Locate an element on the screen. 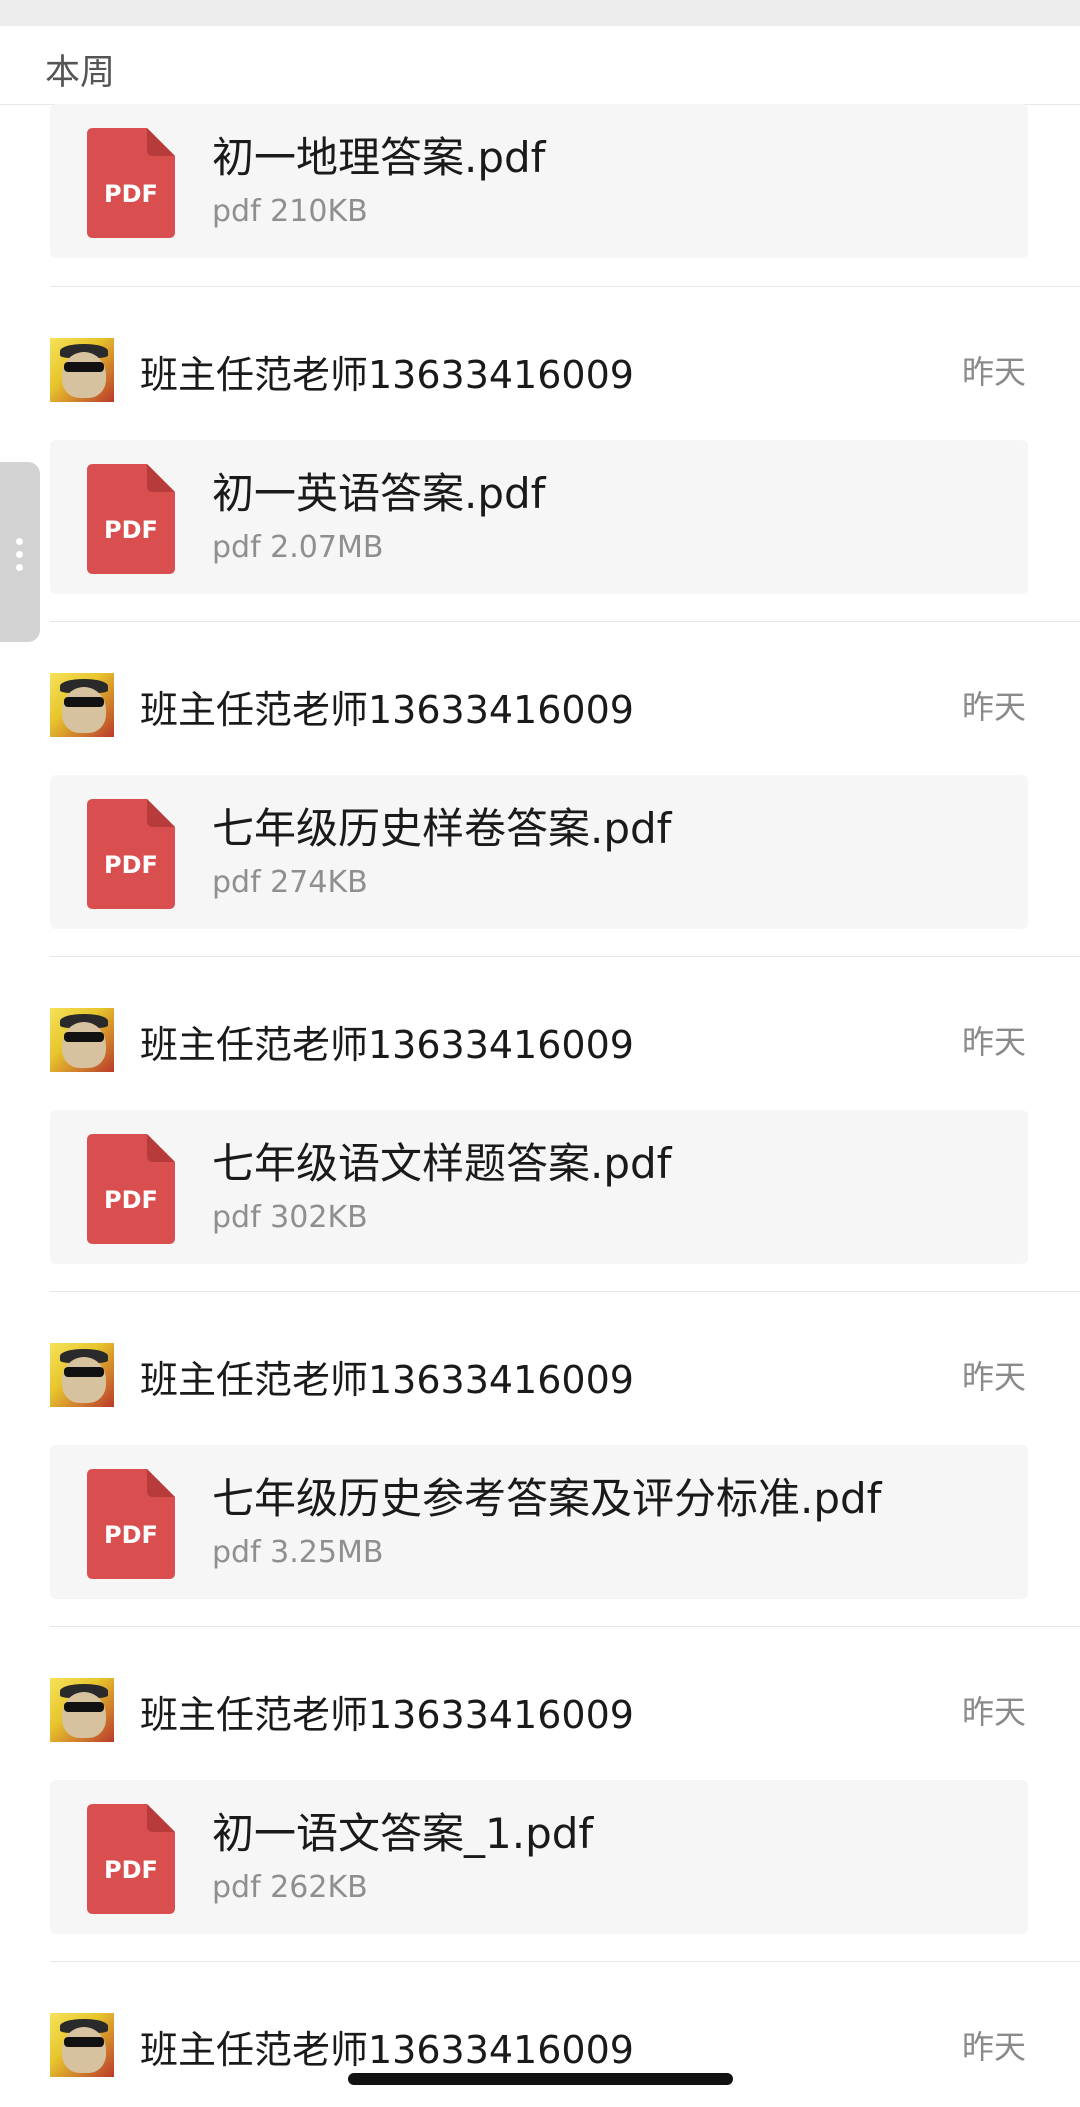  file-name: 初一语文答案_1.pdf is located at coordinates (403, 1833).